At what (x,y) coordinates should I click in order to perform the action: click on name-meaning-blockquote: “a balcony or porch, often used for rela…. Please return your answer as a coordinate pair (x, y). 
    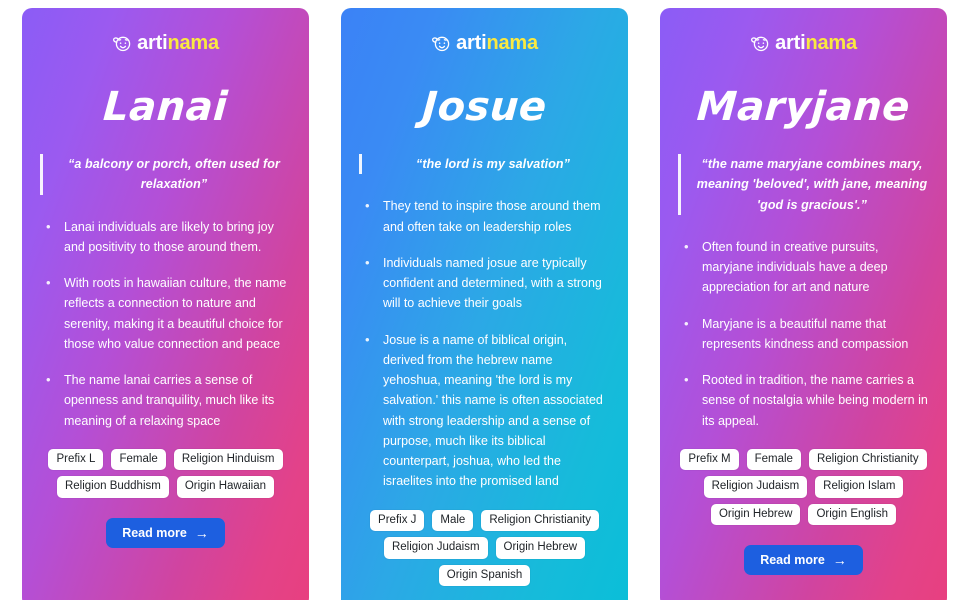
    Looking at the image, I should click on (165, 174).